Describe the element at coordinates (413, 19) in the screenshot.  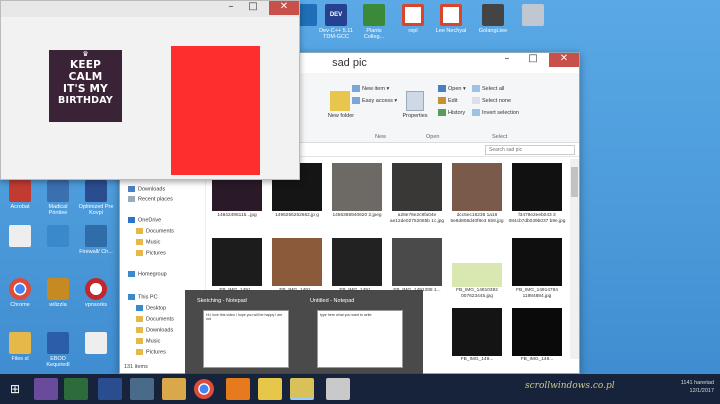
I see `desktop-icon-repl: repl` at that location.